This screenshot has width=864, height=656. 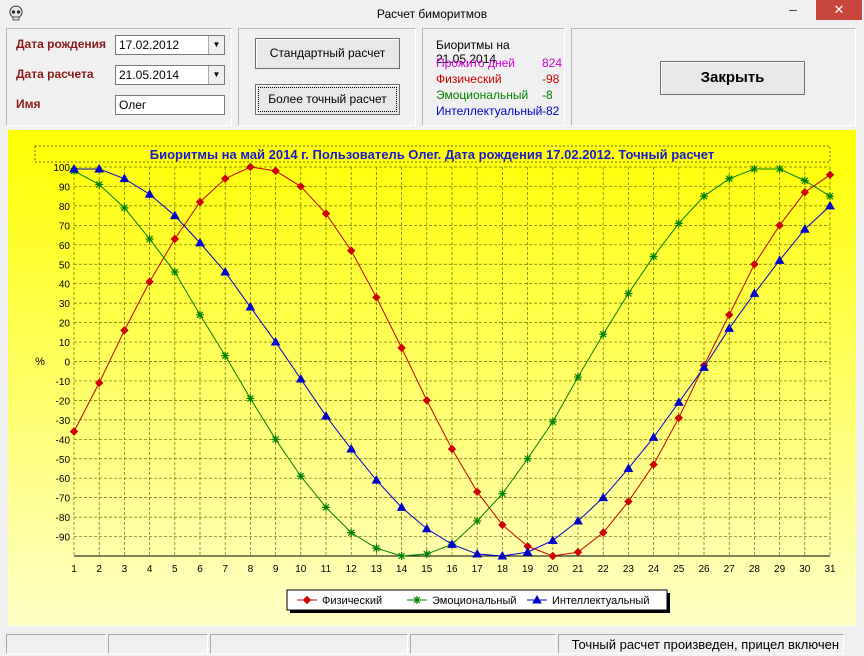 What do you see at coordinates (704, 569) in the screenshot?
I see `x-tick-label: 26` at bounding box center [704, 569].